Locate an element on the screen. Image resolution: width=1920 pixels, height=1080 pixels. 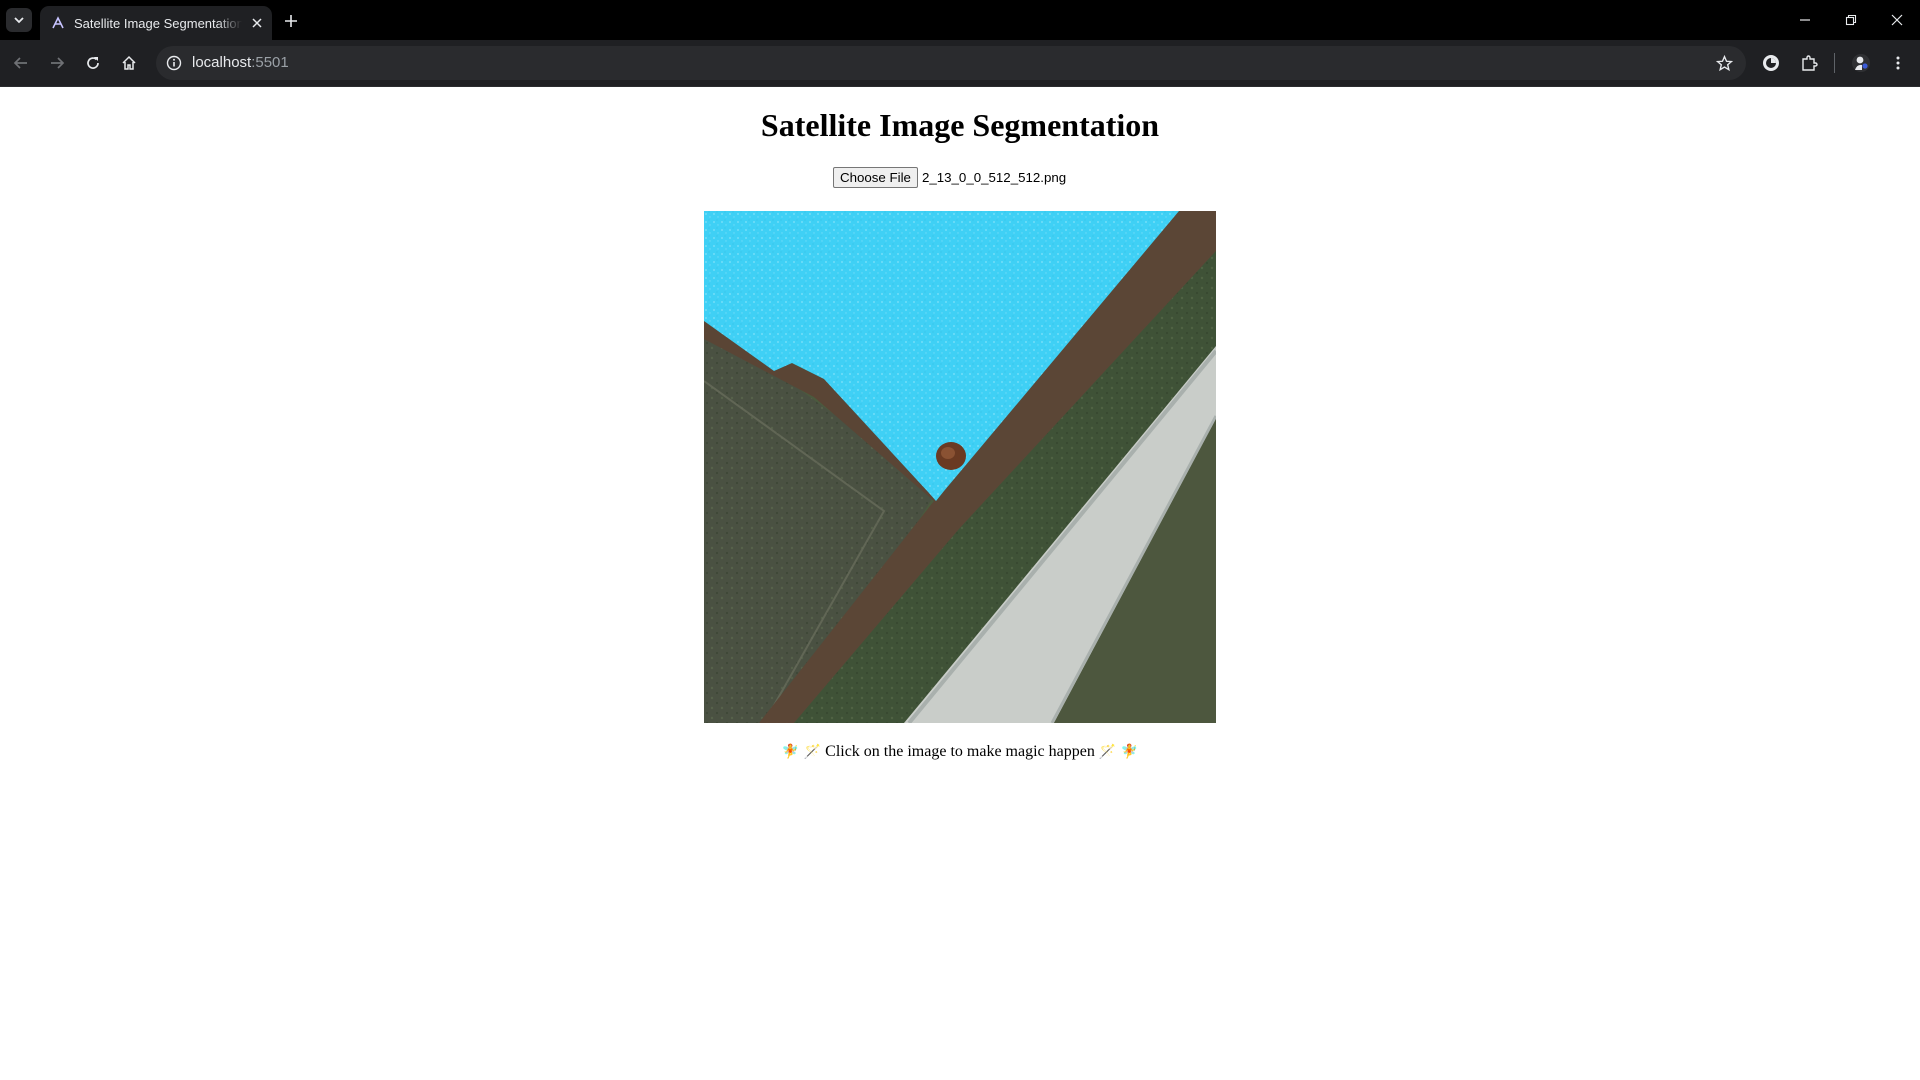
extensions-icon is located at coordinates (1810, 63).